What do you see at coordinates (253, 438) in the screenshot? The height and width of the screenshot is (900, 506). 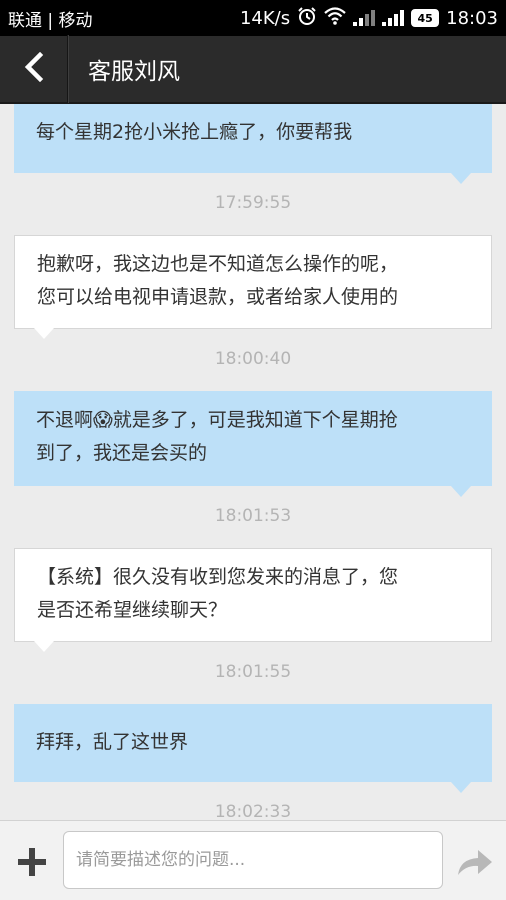 I see `message-bubble-outgoing: 不退啊😱就是多了，可是我知道下个星期抢 到了，我还是会买的` at bounding box center [253, 438].